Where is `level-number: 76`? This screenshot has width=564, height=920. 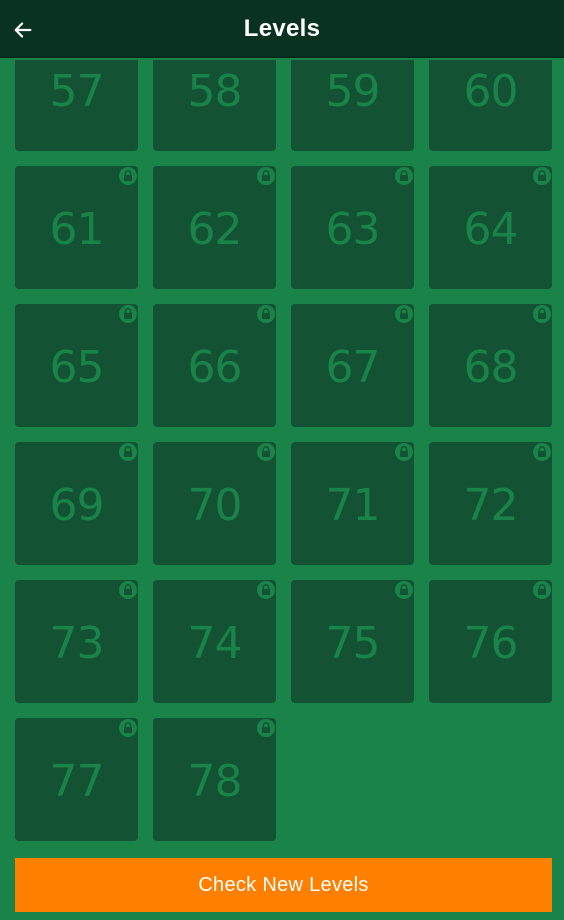 level-number: 76 is located at coordinates (491, 643).